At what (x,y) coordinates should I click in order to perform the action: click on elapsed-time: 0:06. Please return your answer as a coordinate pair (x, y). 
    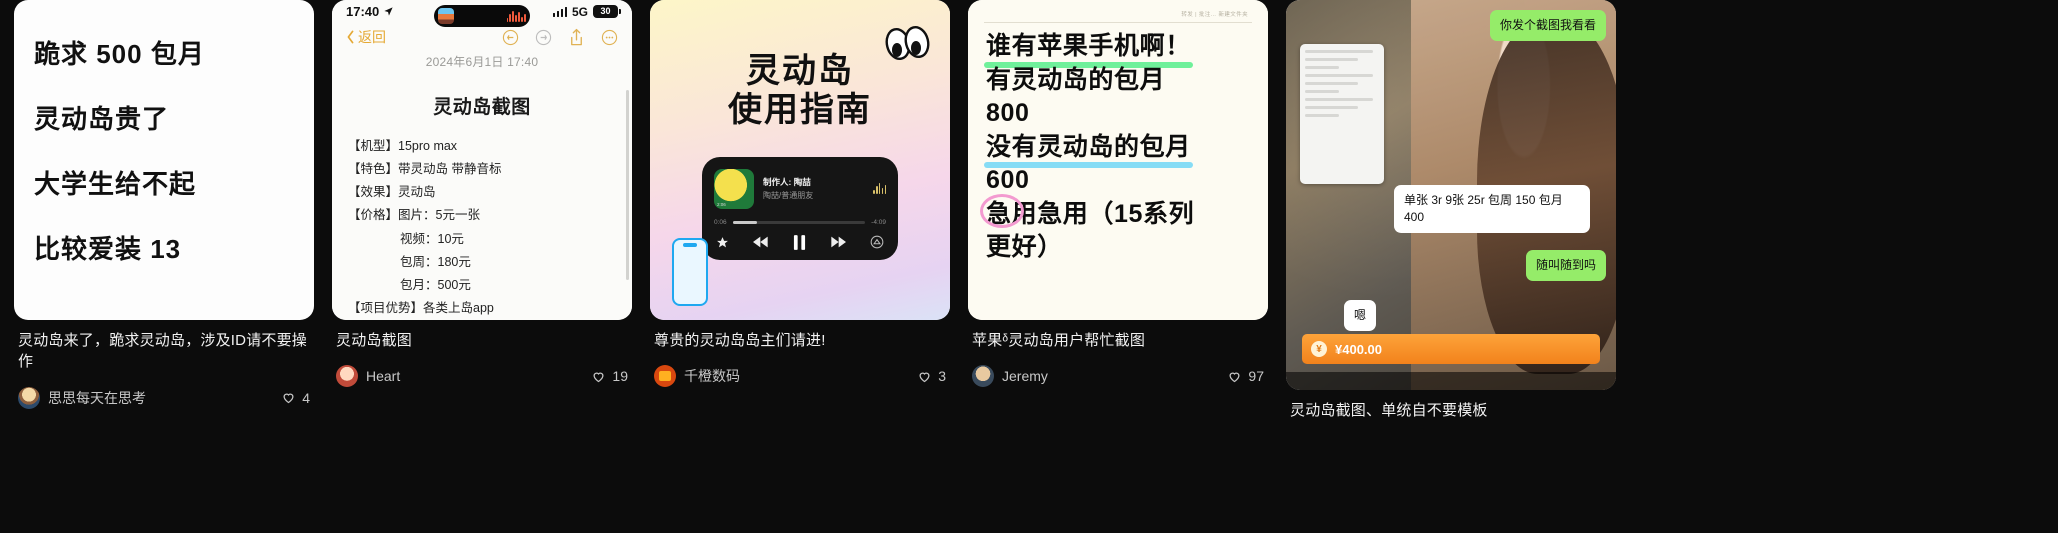
    Looking at the image, I should click on (720, 222).